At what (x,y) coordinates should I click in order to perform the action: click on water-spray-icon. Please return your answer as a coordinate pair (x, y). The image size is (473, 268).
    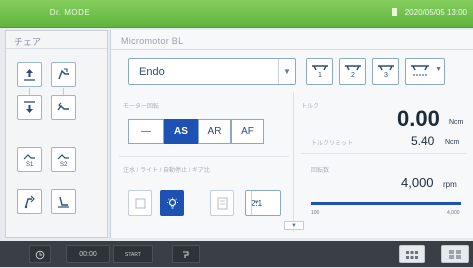
    Looking at the image, I should click on (140, 203).